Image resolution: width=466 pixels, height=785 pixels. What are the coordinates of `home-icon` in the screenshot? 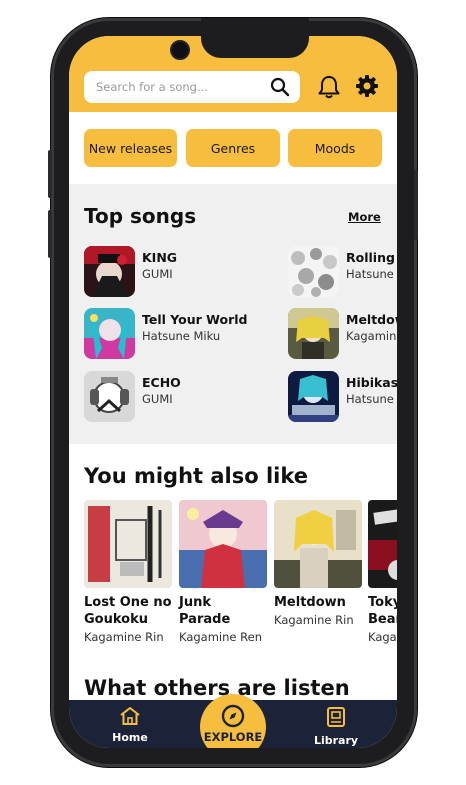 It's located at (130, 718).